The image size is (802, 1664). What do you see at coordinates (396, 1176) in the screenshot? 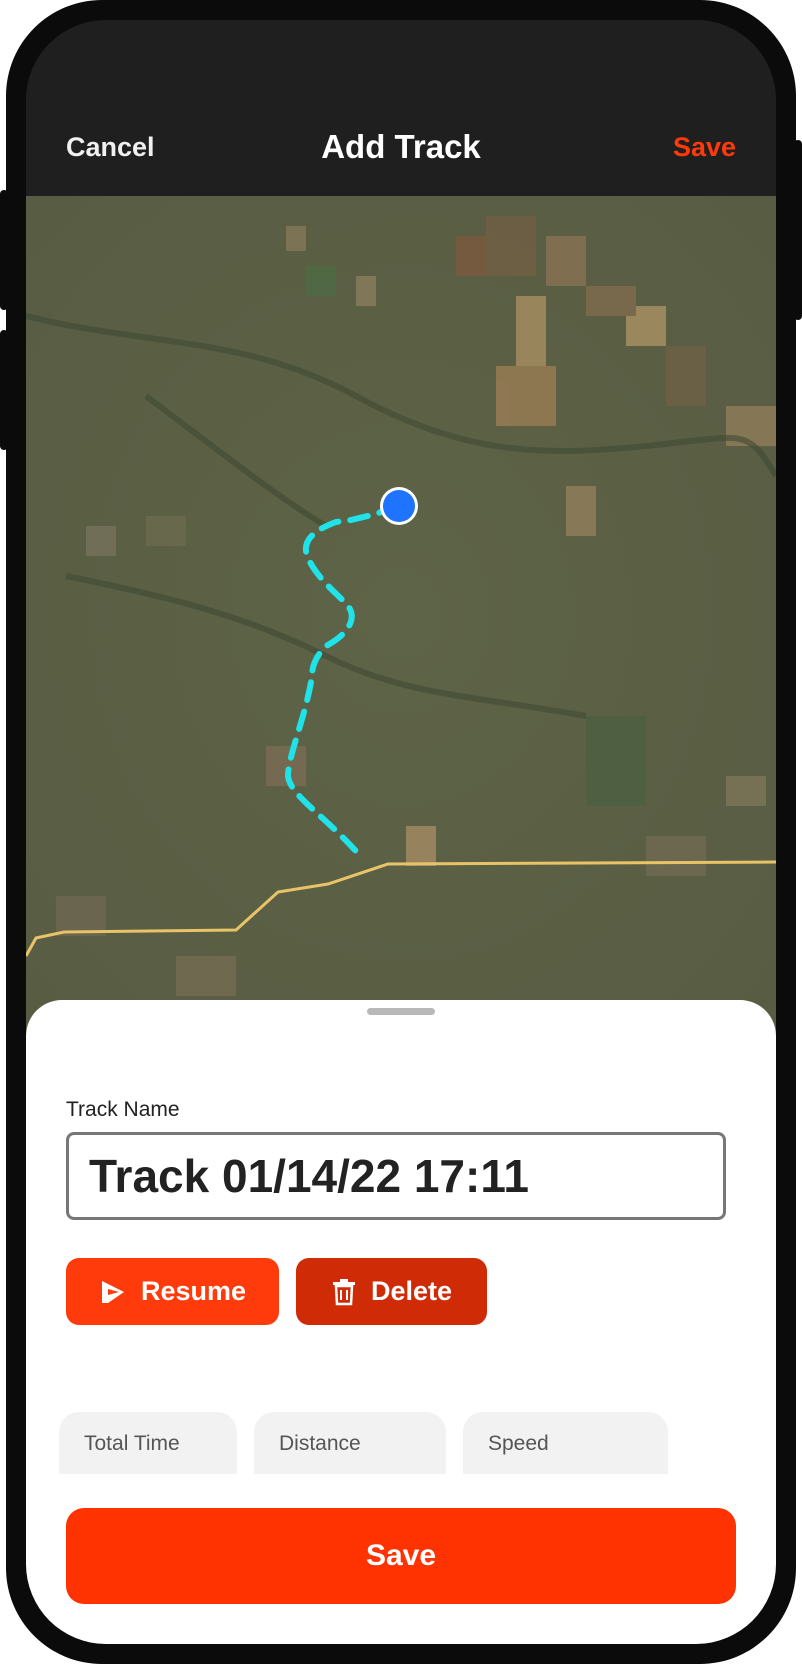
I see `track-name-input` at bounding box center [396, 1176].